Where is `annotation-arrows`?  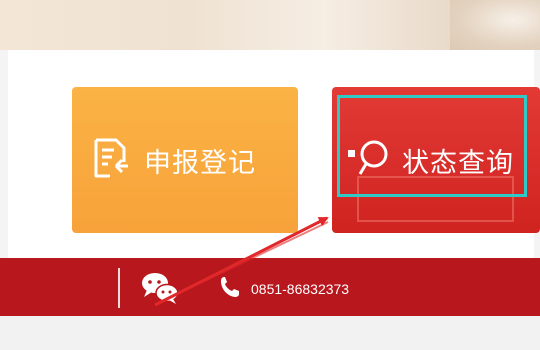 annotation-arrows is located at coordinates (241, 261).